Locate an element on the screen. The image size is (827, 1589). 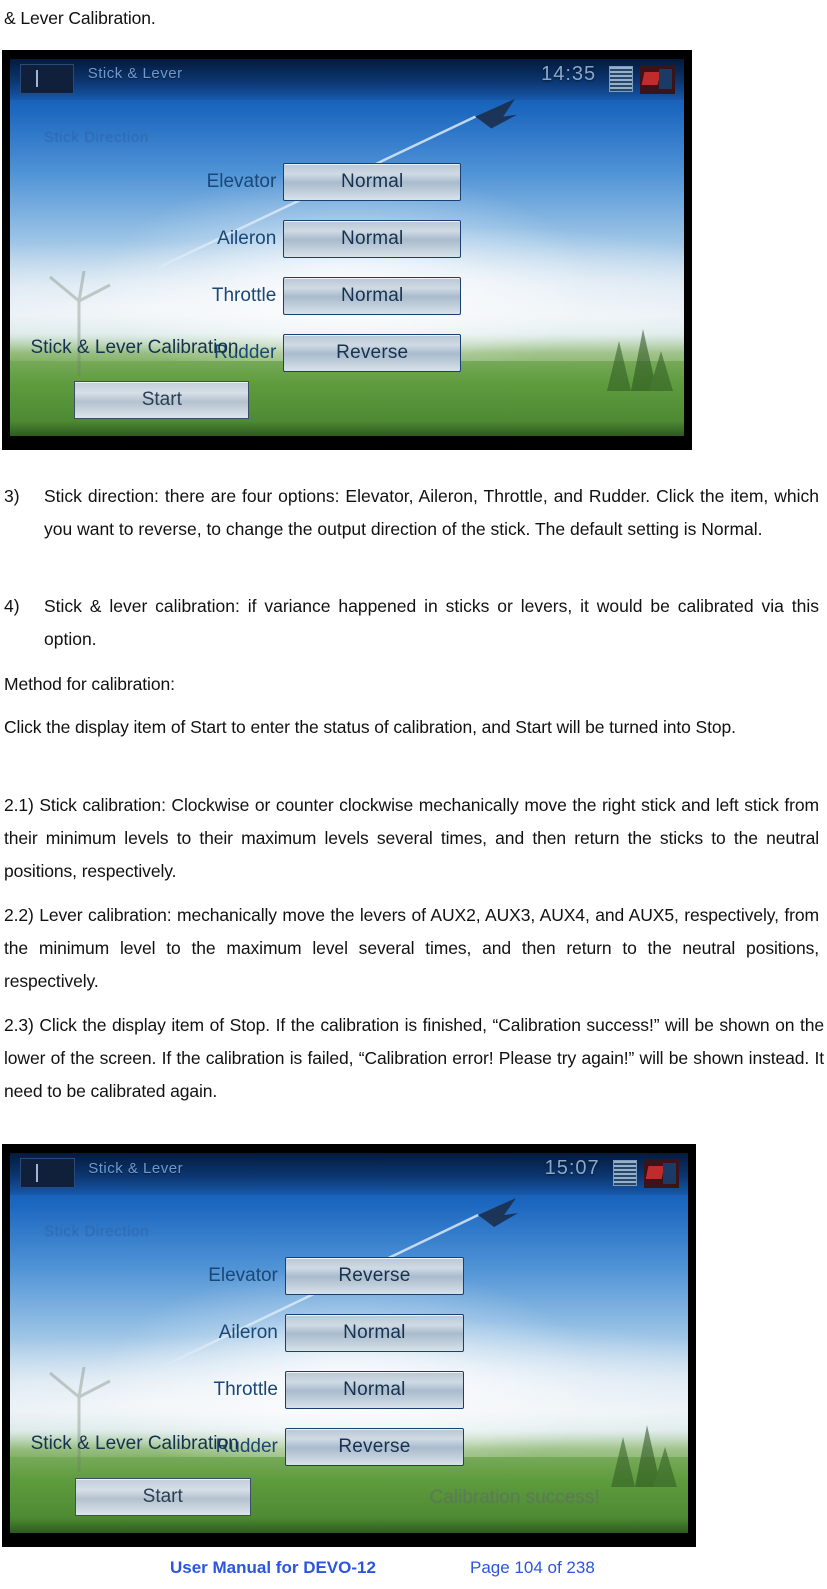
row-elevator-bottom: Elevator Reverse is located at coordinates (348, 1281).